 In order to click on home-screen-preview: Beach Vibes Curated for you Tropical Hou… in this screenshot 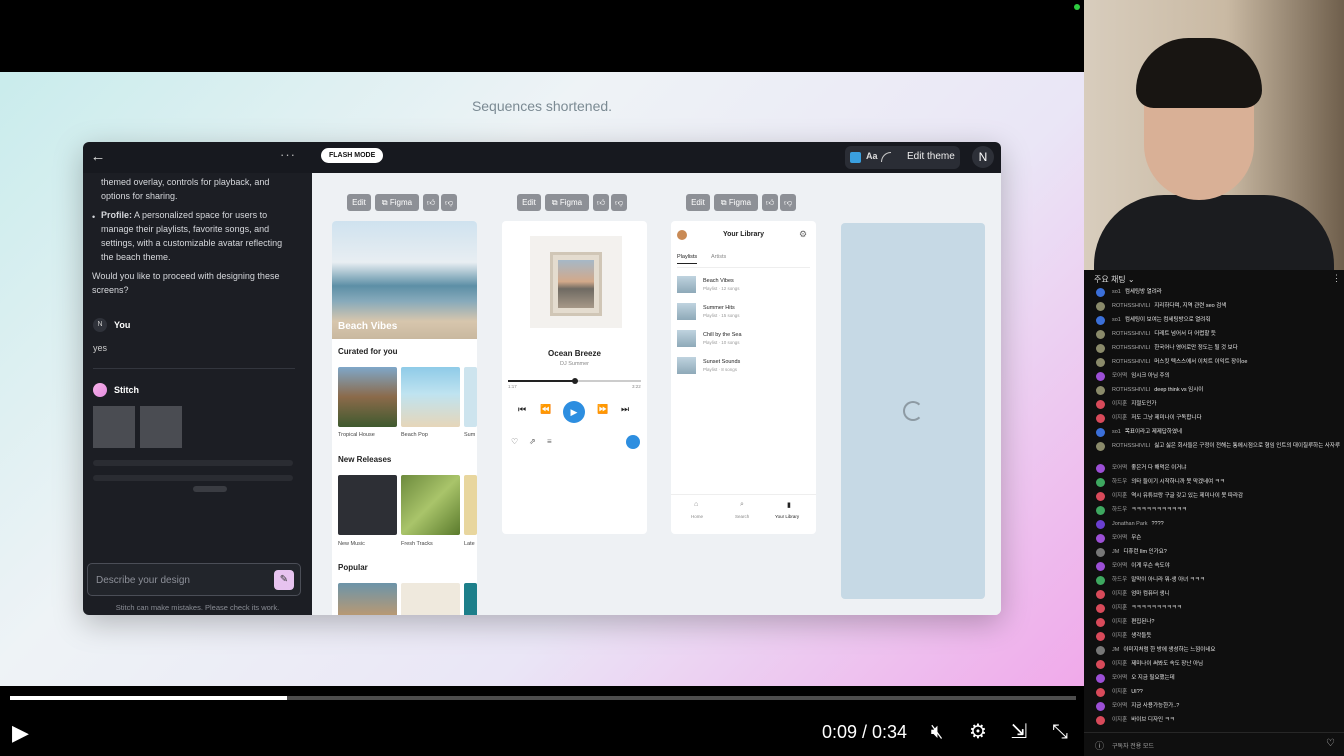, I will do `click(404, 418)`.